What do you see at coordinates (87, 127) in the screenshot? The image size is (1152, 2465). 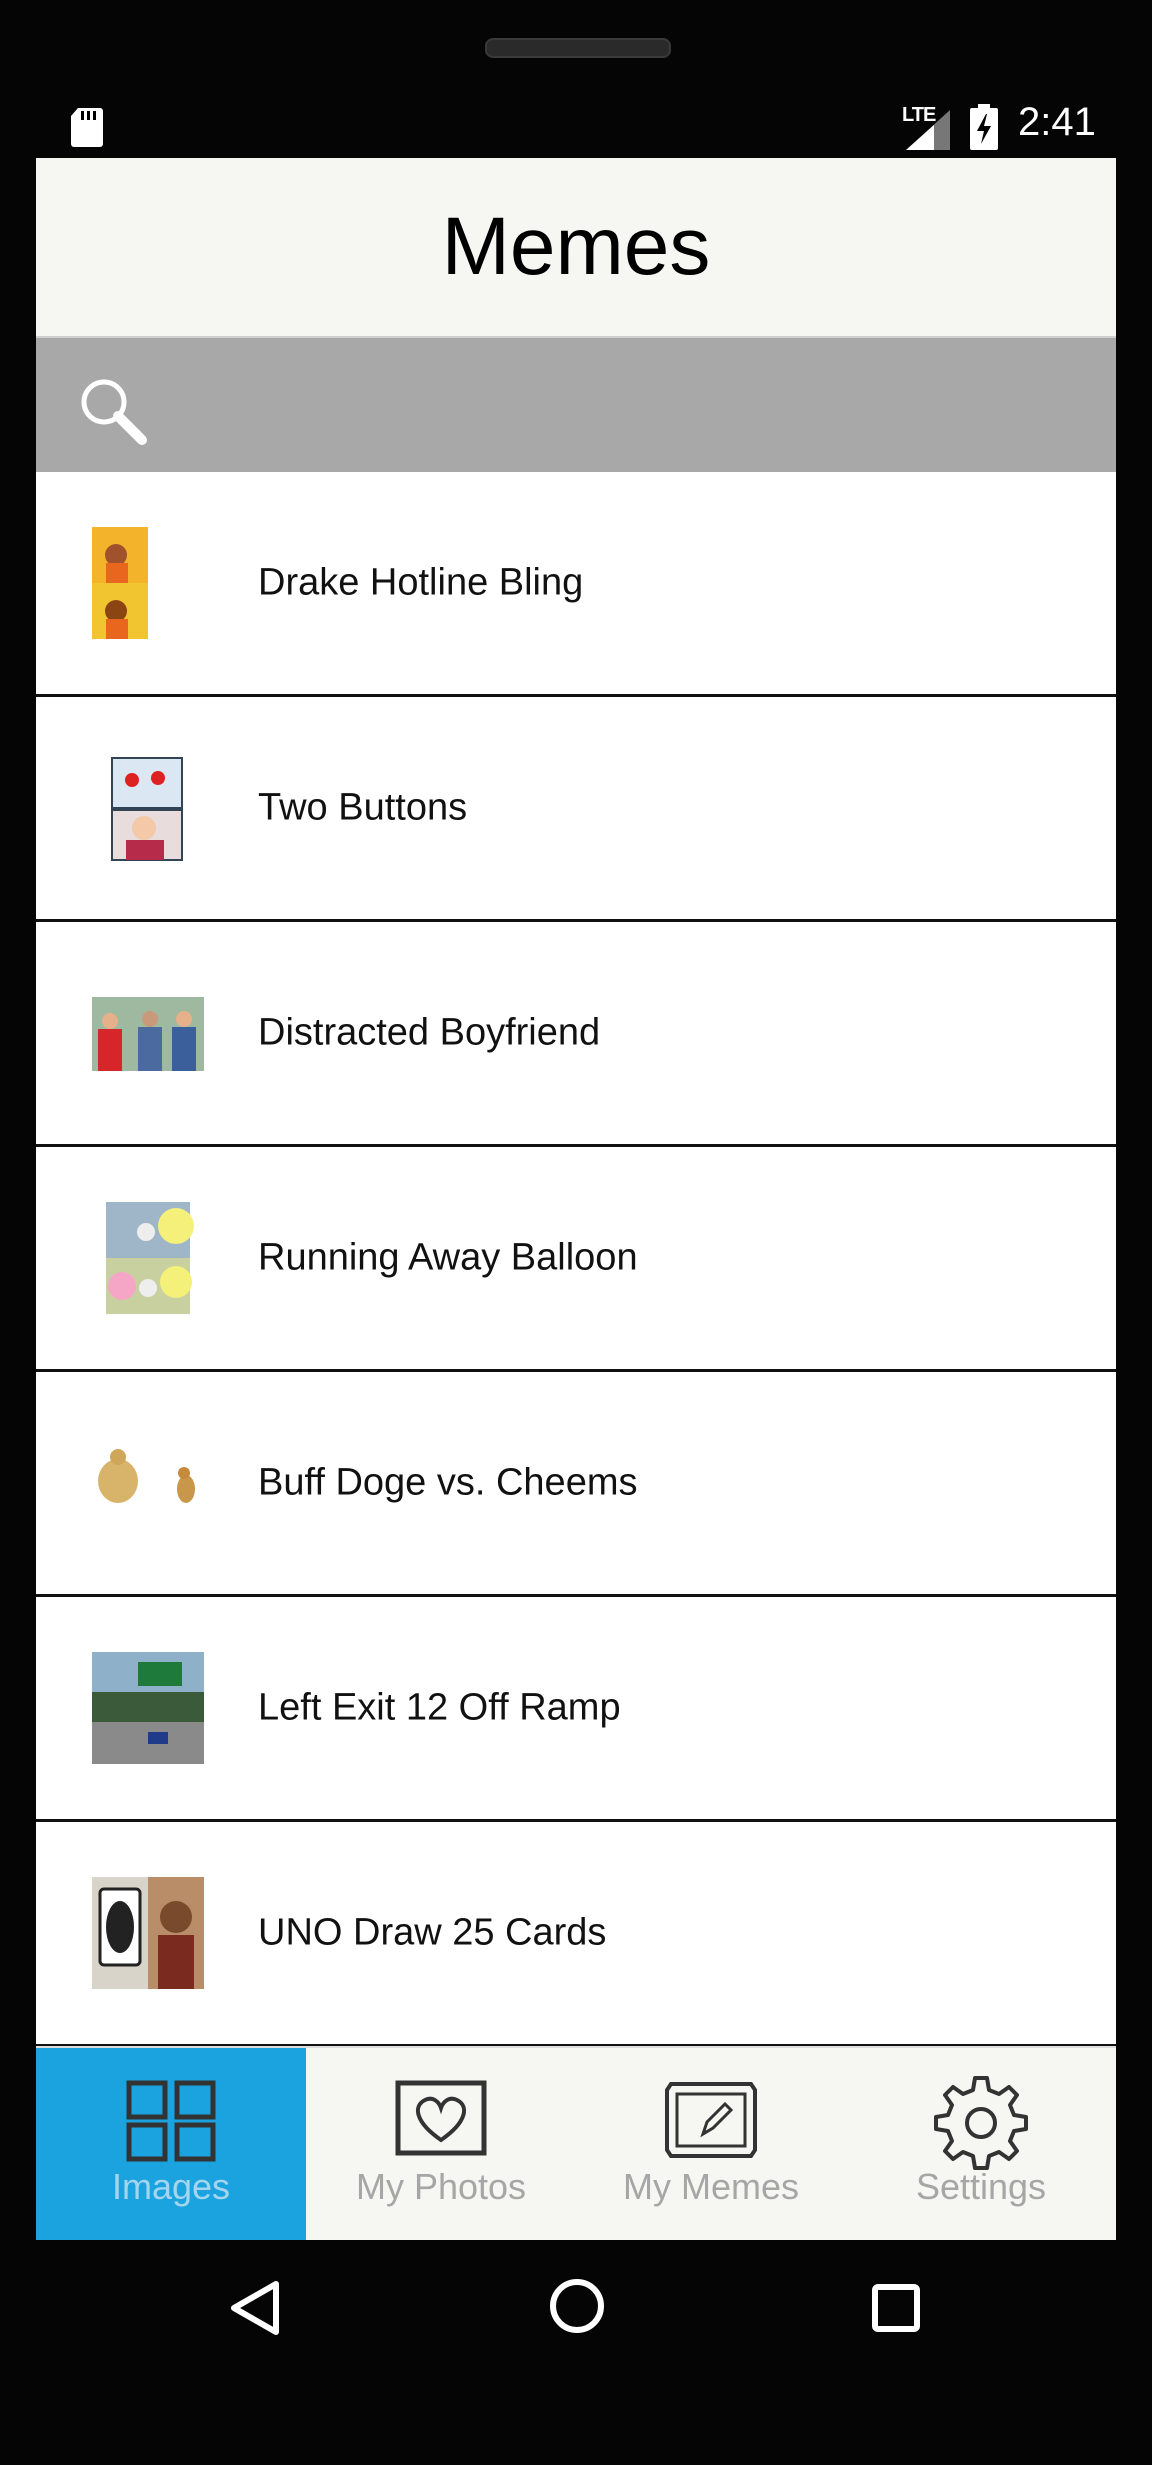 I see `sd-card-icon` at bounding box center [87, 127].